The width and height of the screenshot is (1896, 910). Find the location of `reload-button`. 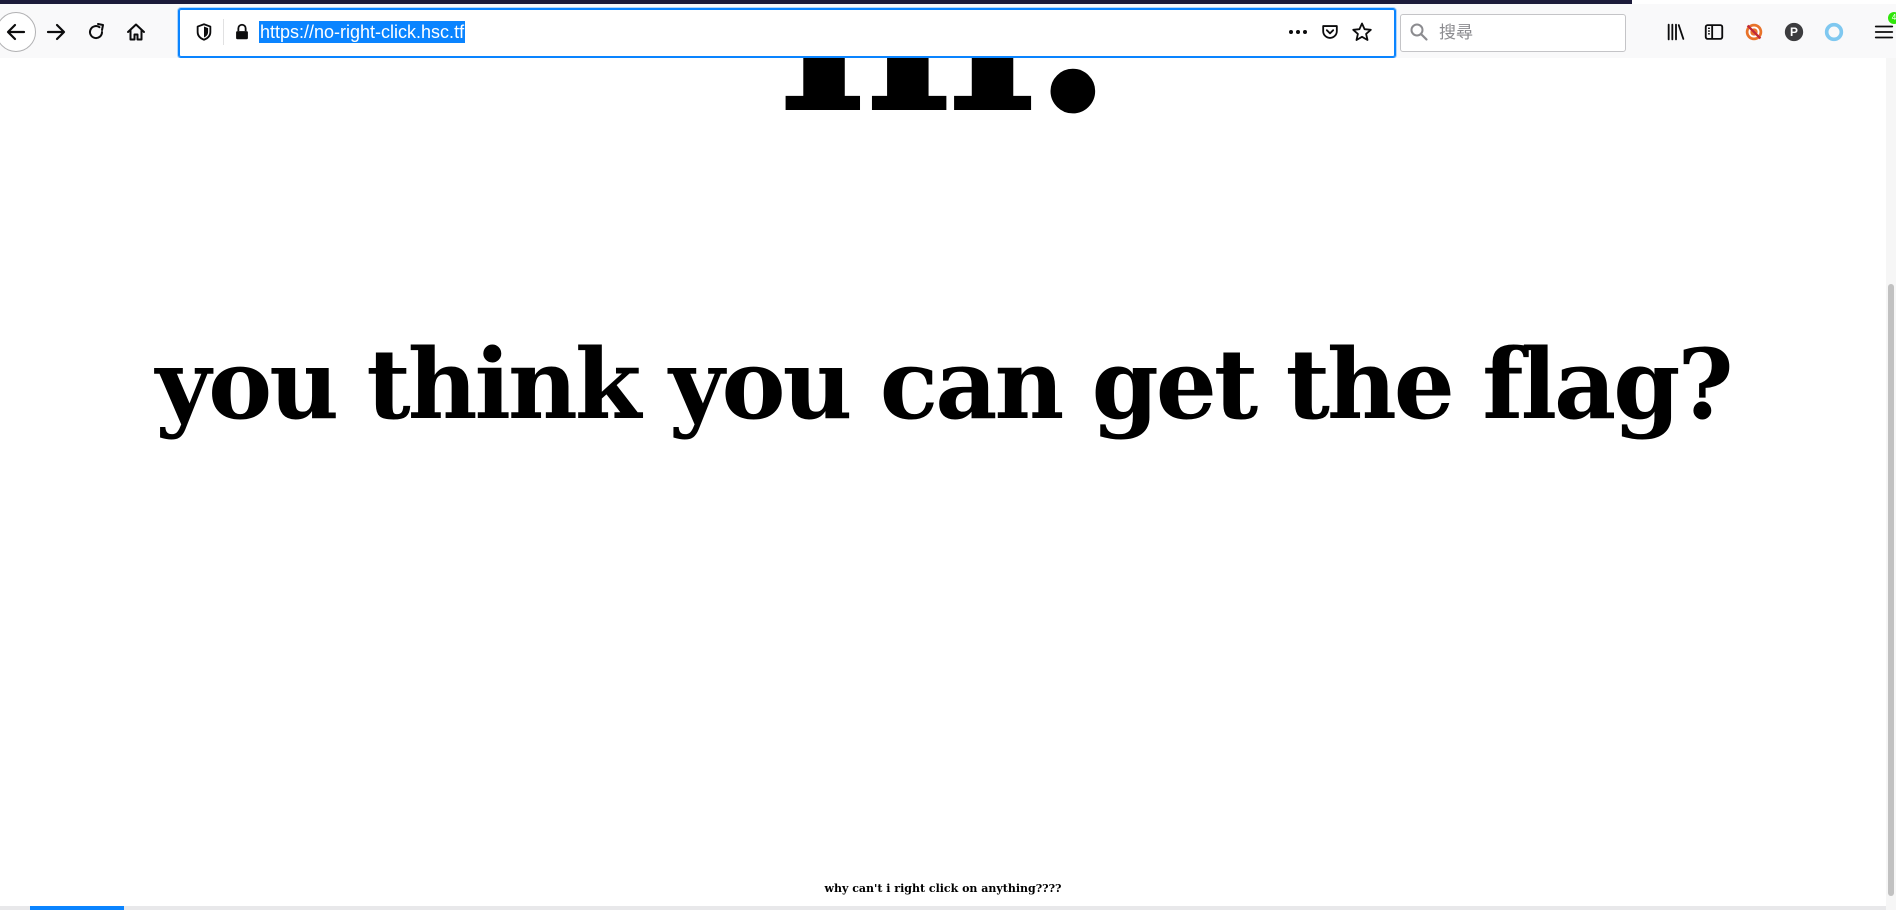

reload-button is located at coordinates (96, 32).